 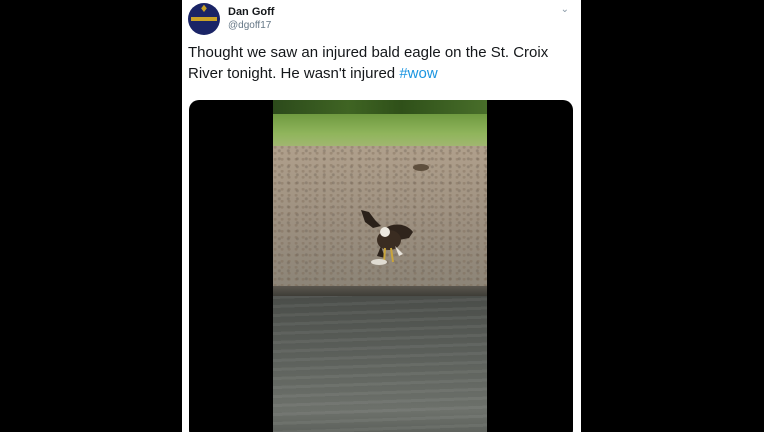 I want to click on avatar: ♦, so click(x=204, y=19).